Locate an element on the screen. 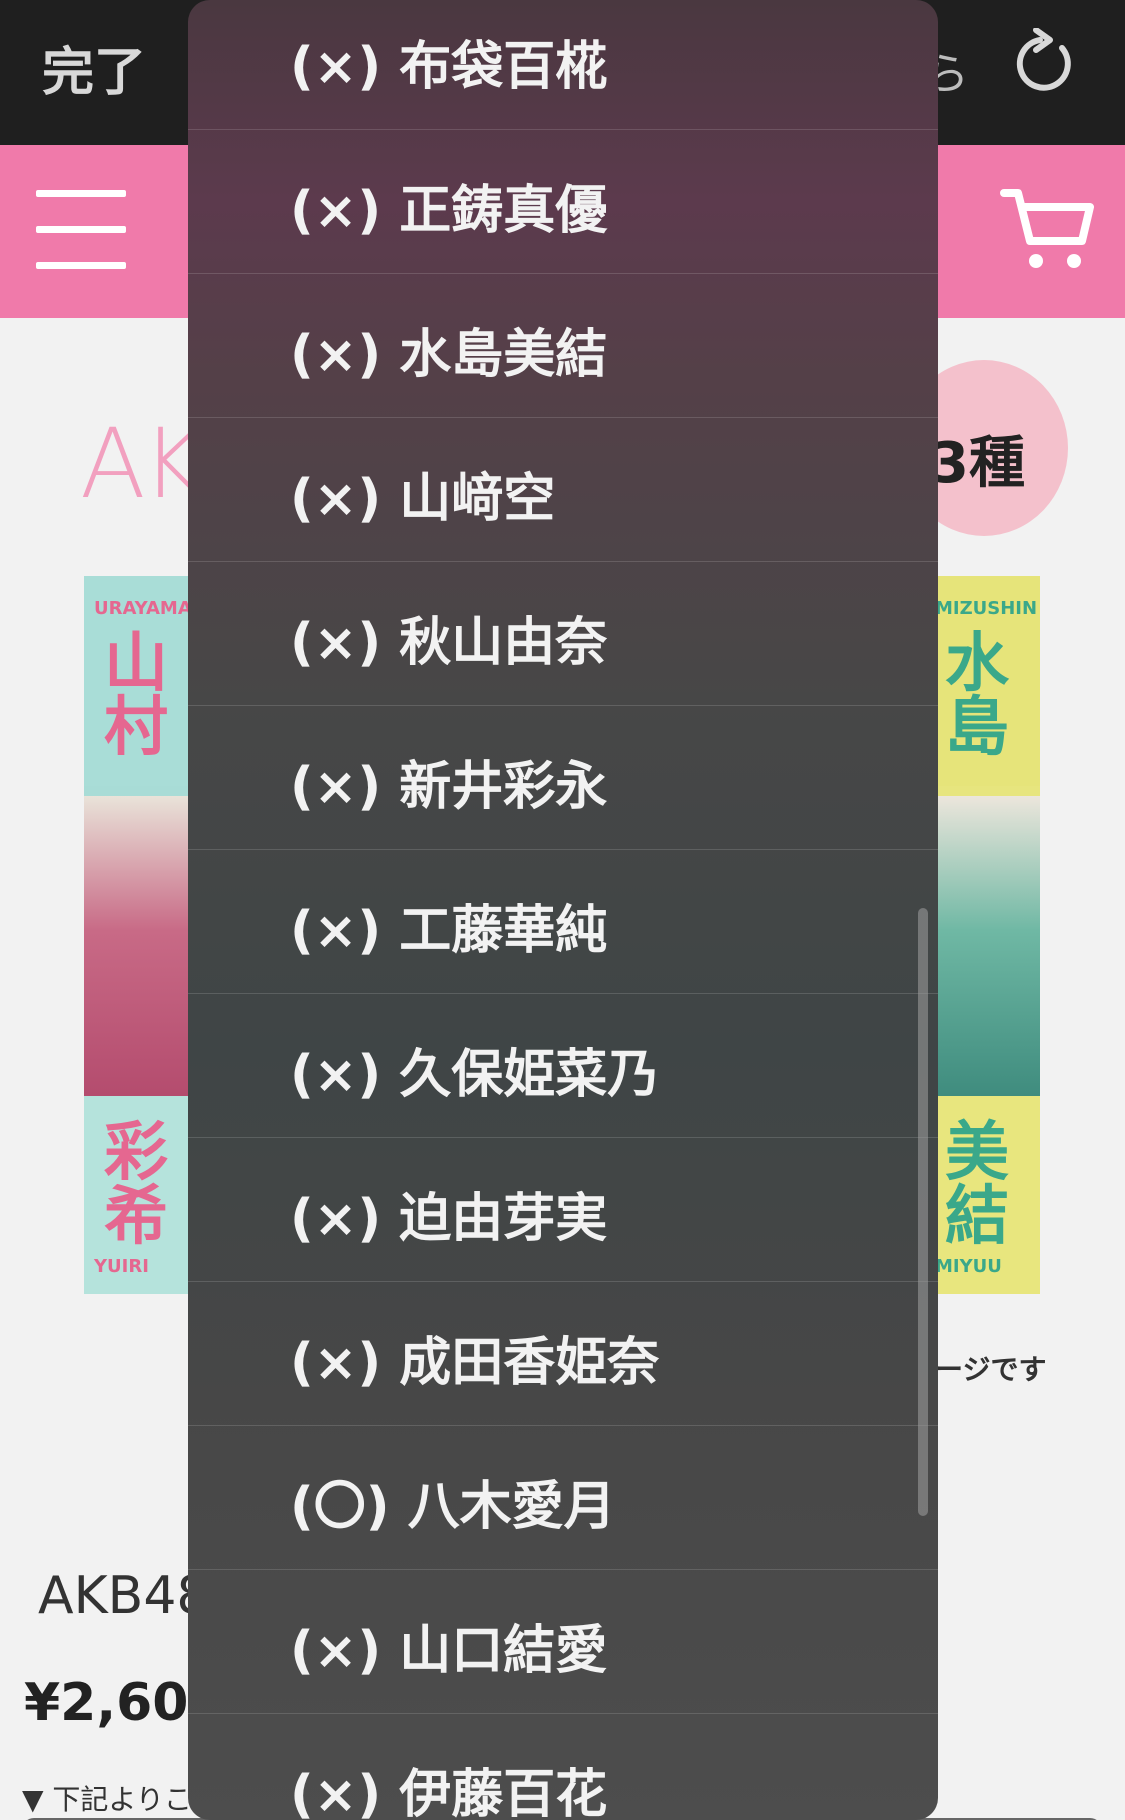 The width and height of the screenshot is (1125, 1820). dropdown-option: (×) 水島美結 is located at coordinates (563, 346).